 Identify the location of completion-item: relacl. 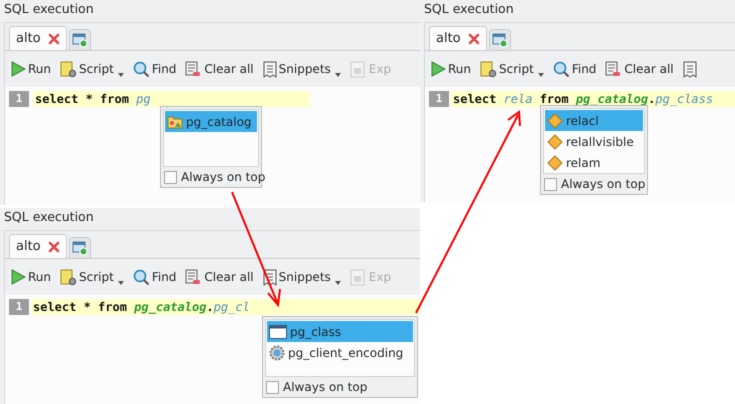
(594, 120).